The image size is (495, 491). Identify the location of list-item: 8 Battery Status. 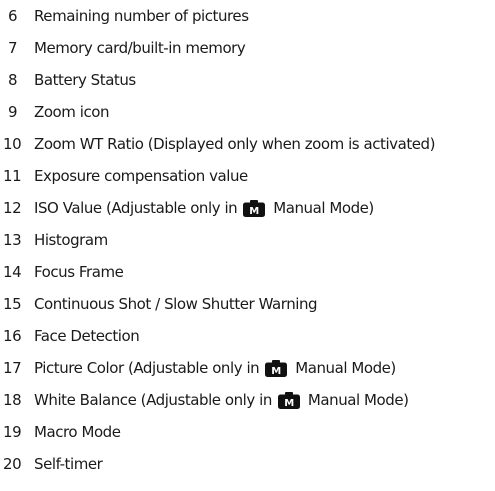
(68, 80).